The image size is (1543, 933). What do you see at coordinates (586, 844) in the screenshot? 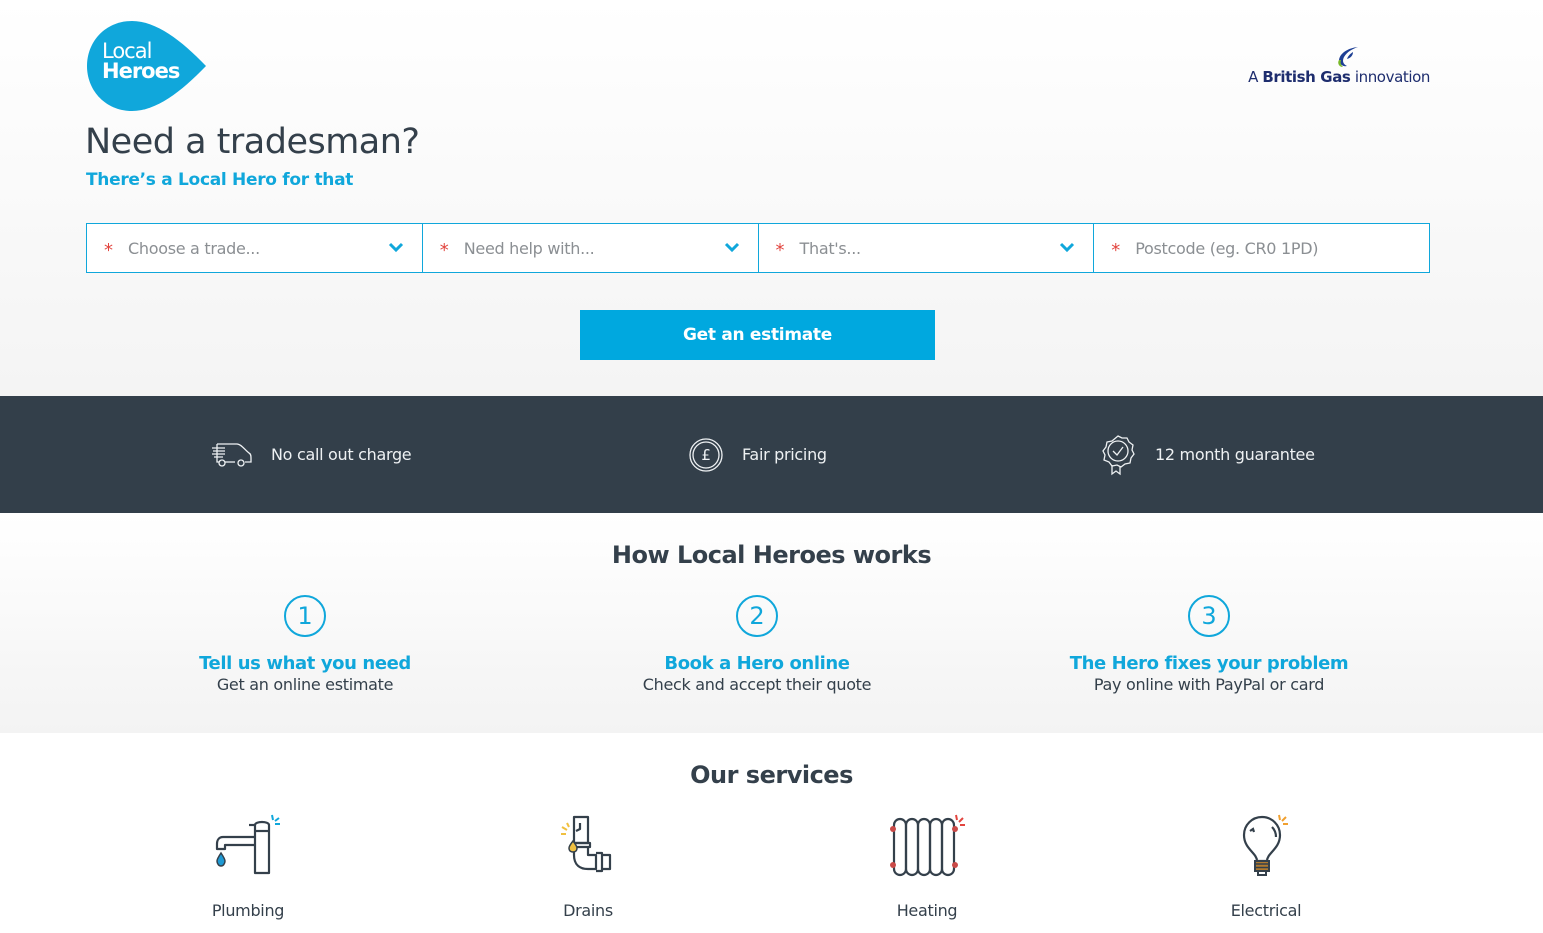
I see `pipe-icon` at bounding box center [586, 844].